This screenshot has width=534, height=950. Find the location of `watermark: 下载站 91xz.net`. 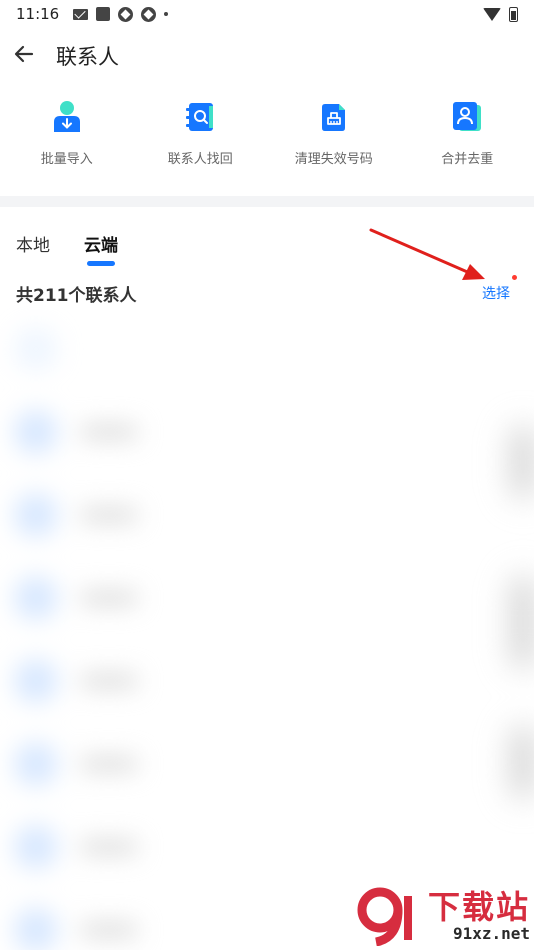

watermark: 下载站 91xz.net is located at coordinates (443, 916).